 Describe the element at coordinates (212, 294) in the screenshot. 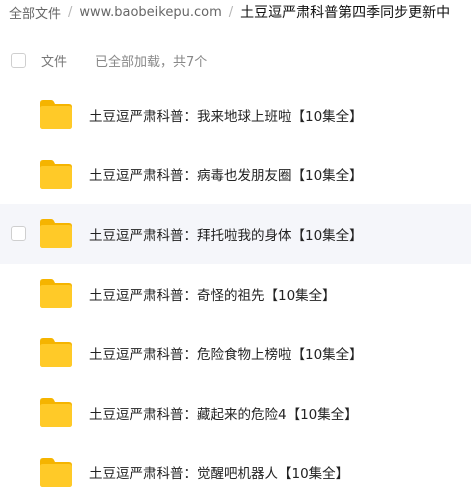

I see `file-name: 土豆逗严肃科普：奇怪的祖先【10集全】` at that location.